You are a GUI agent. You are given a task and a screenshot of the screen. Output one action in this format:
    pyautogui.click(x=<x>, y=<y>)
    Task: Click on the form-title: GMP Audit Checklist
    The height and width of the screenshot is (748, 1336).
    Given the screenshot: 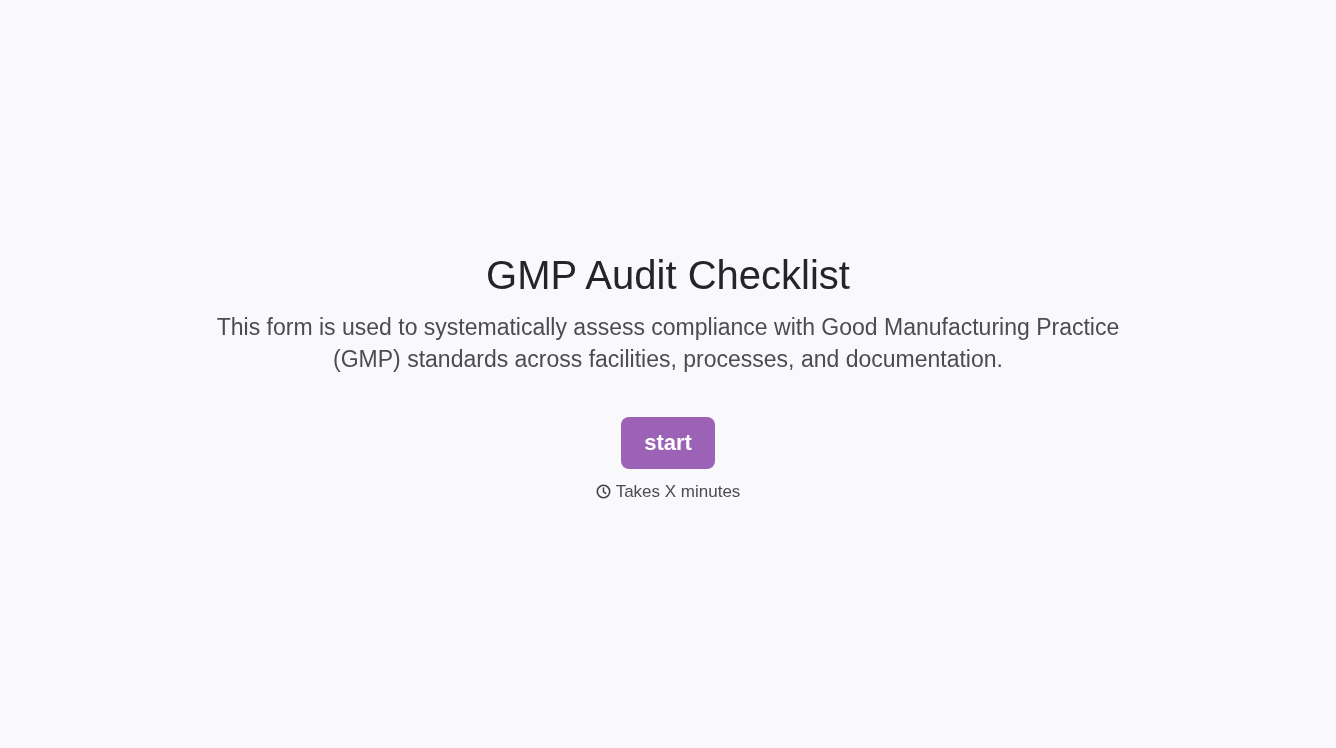 What is the action you would take?
    pyautogui.click(x=668, y=275)
    